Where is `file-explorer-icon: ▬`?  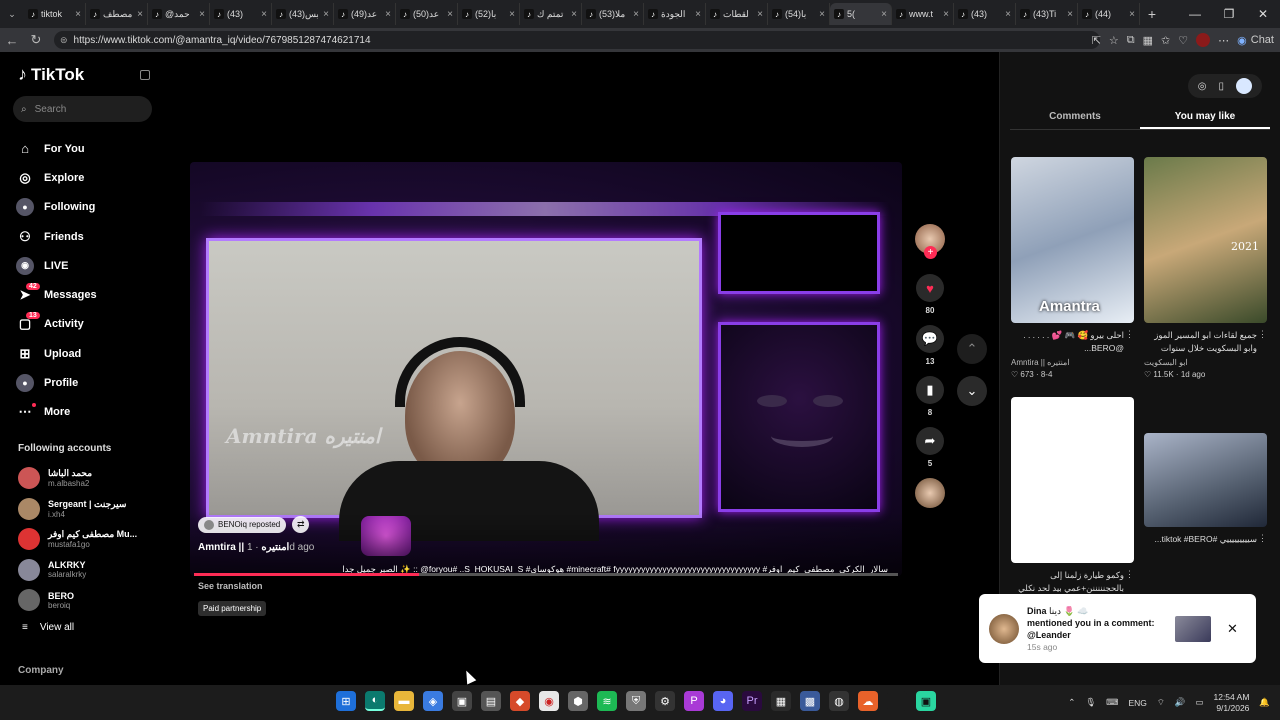
file-explorer-icon: ▬ is located at coordinates (404, 701).